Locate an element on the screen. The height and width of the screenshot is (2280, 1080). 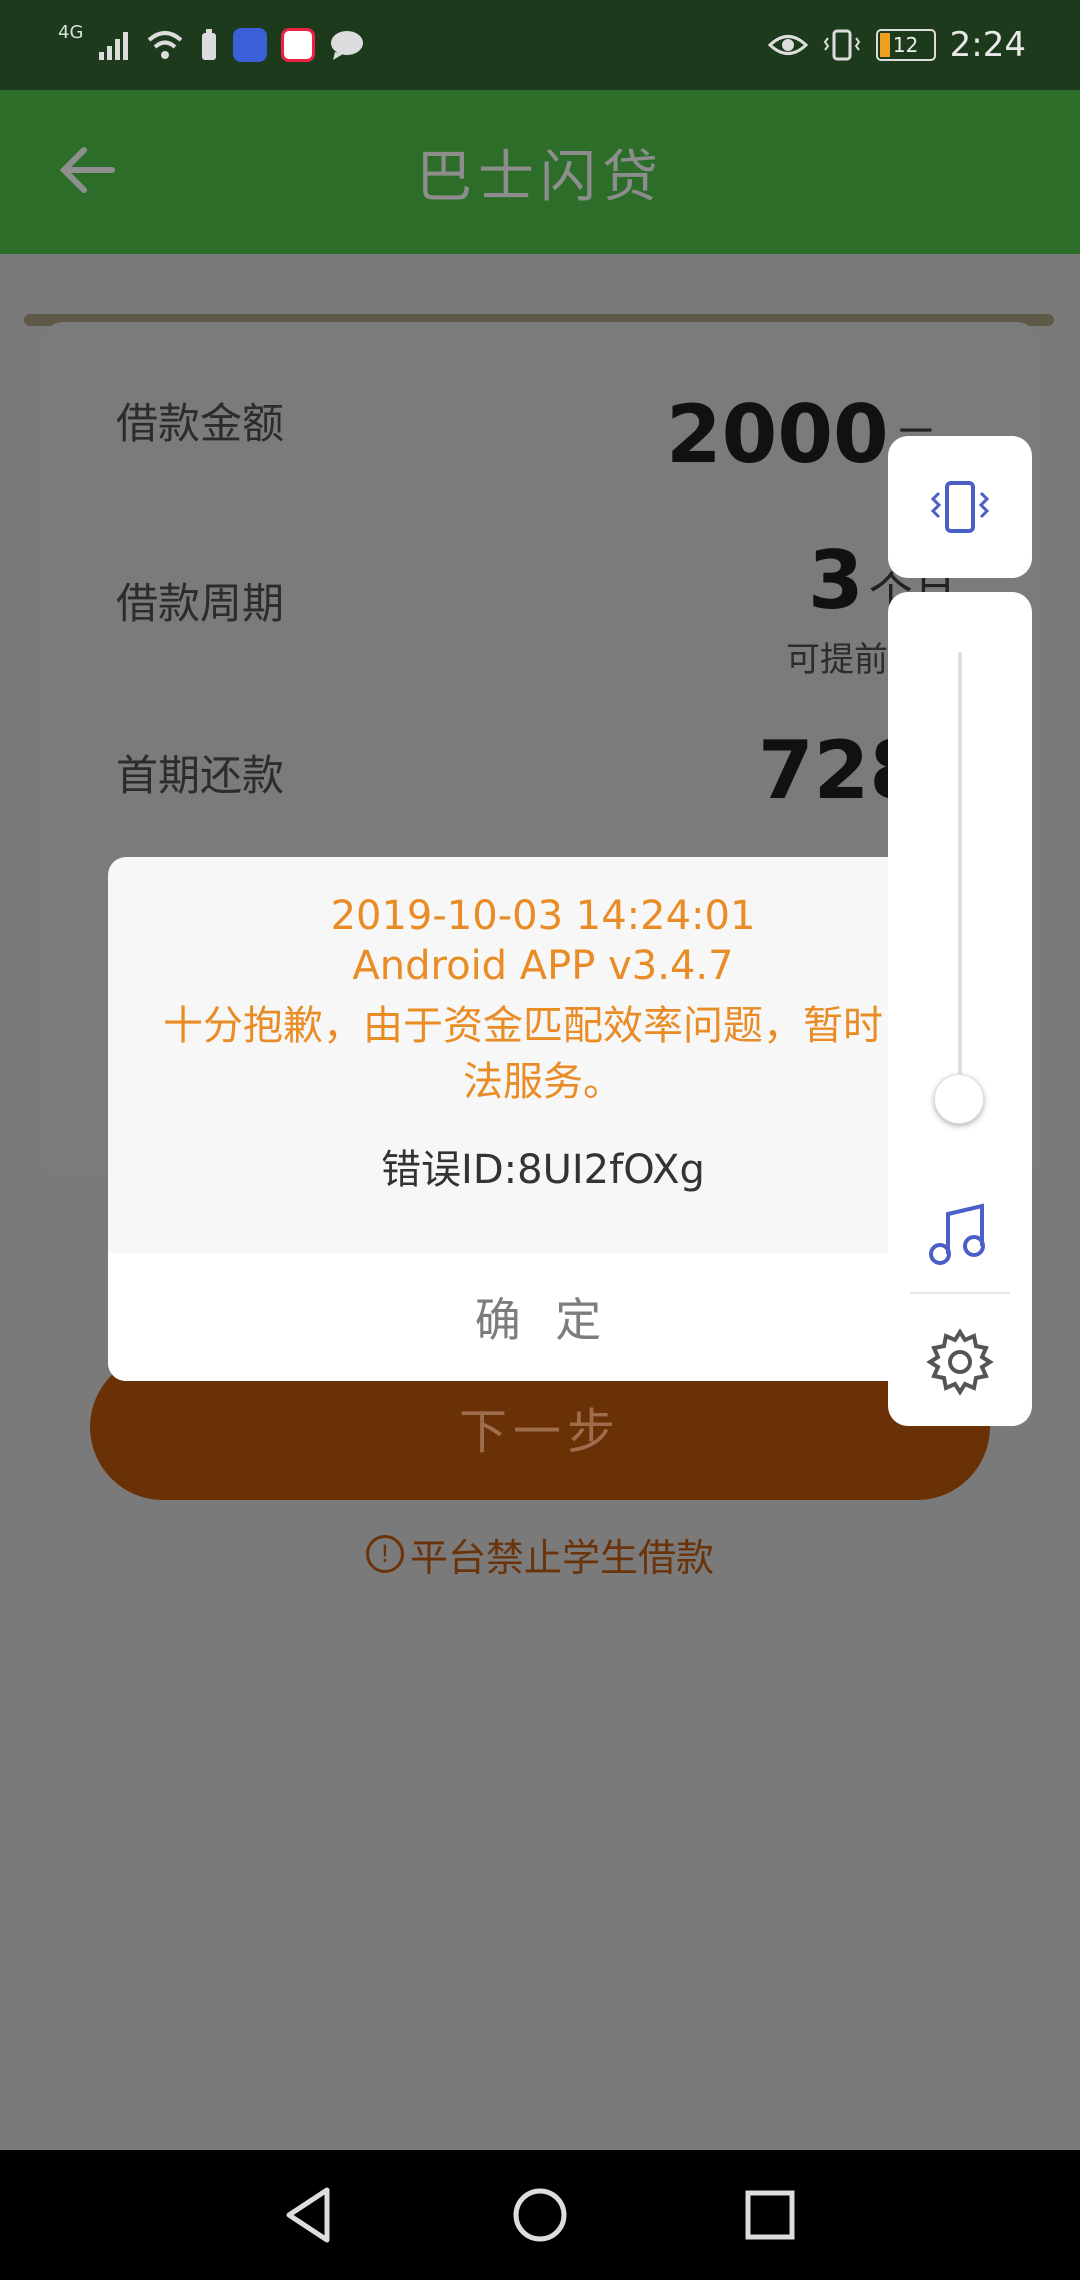
period-note: 可提前 is located at coordinates (837, 660).